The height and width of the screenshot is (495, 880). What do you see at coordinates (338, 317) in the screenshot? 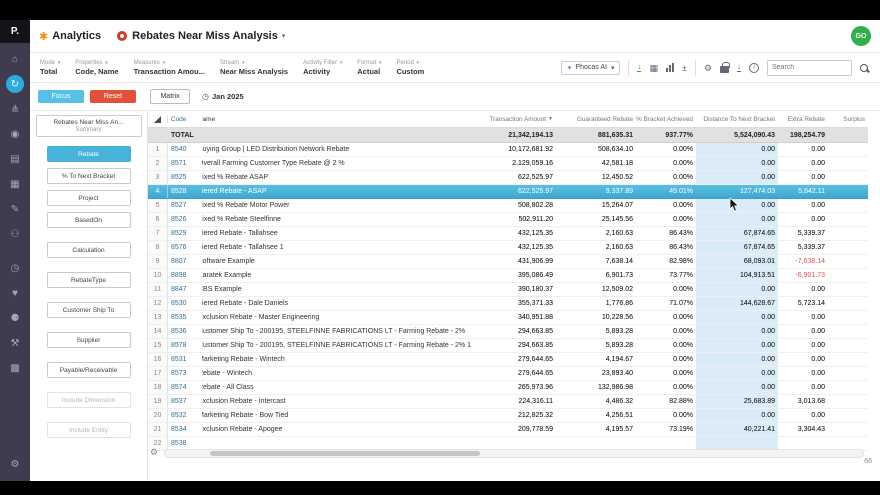
I see `cell-name: Exclusion Rebate - Master Engineering` at bounding box center [338, 317].